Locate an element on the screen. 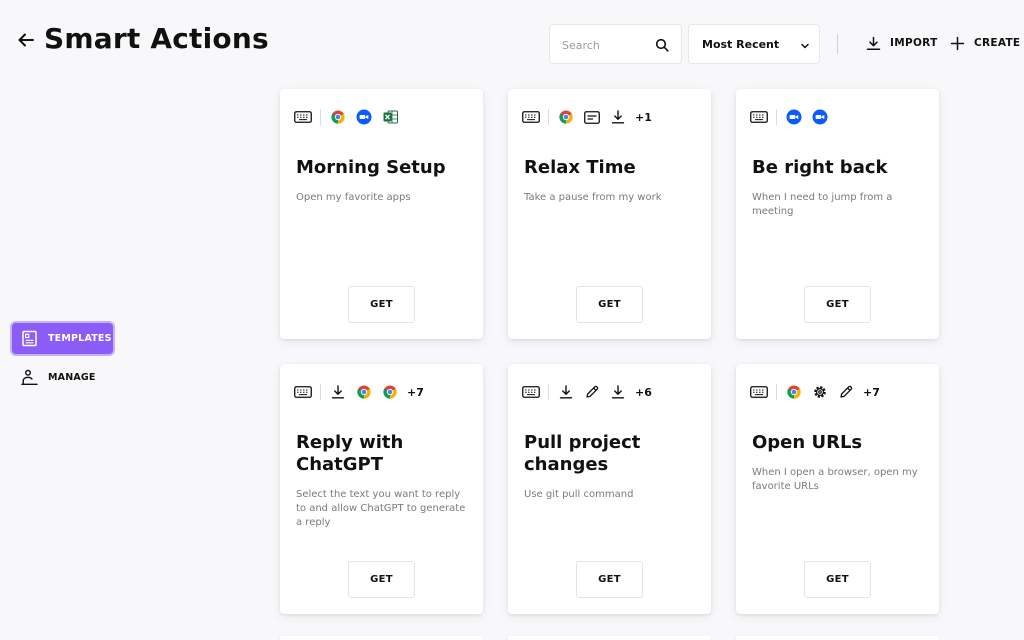 Image resolution: width=1024 pixels, height=640 pixels. sidebar-item-label: TEMPLATES is located at coordinates (80, 338).